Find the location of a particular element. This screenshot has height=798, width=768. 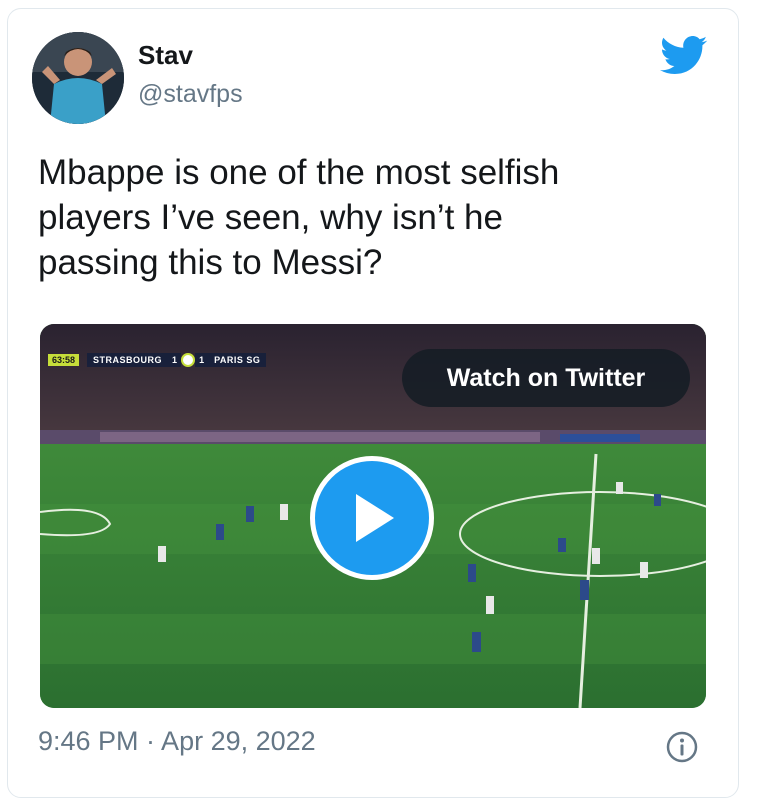

league-logo-icon is located at coordinates (188, 360).